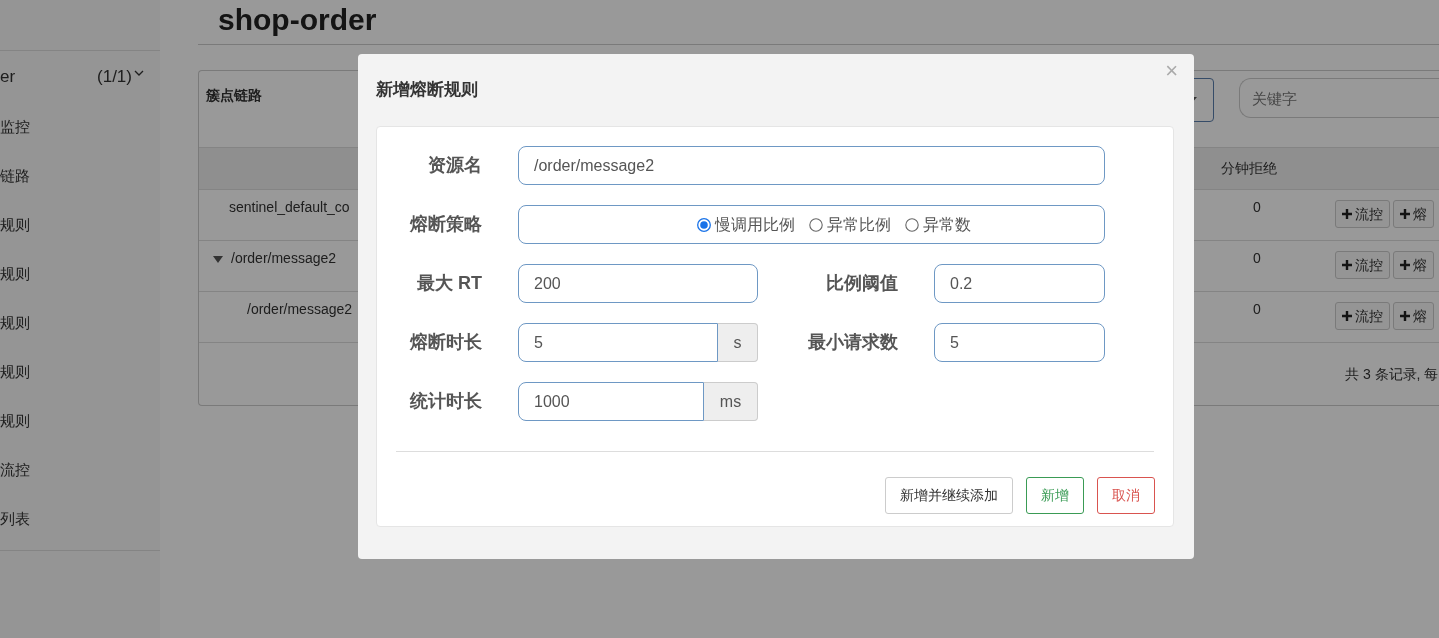  Describe the element at coordinates (1392, 374) in the screenshot. I see `pagination-text: 共 3 条记录, 每` at that location.